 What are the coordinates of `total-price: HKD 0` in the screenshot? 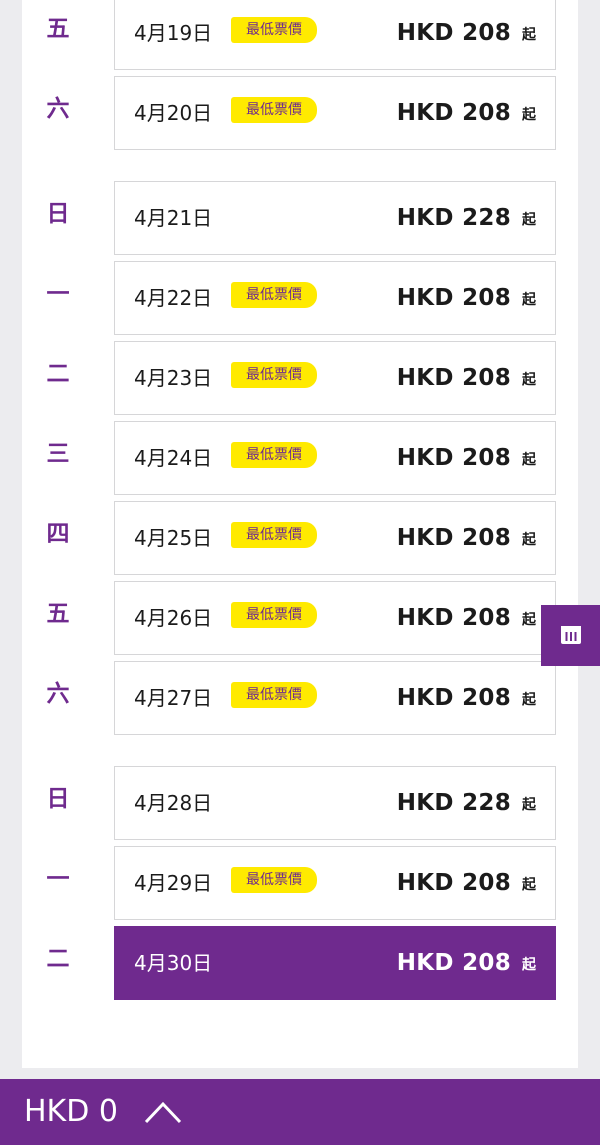 It's located at (71, 1111).